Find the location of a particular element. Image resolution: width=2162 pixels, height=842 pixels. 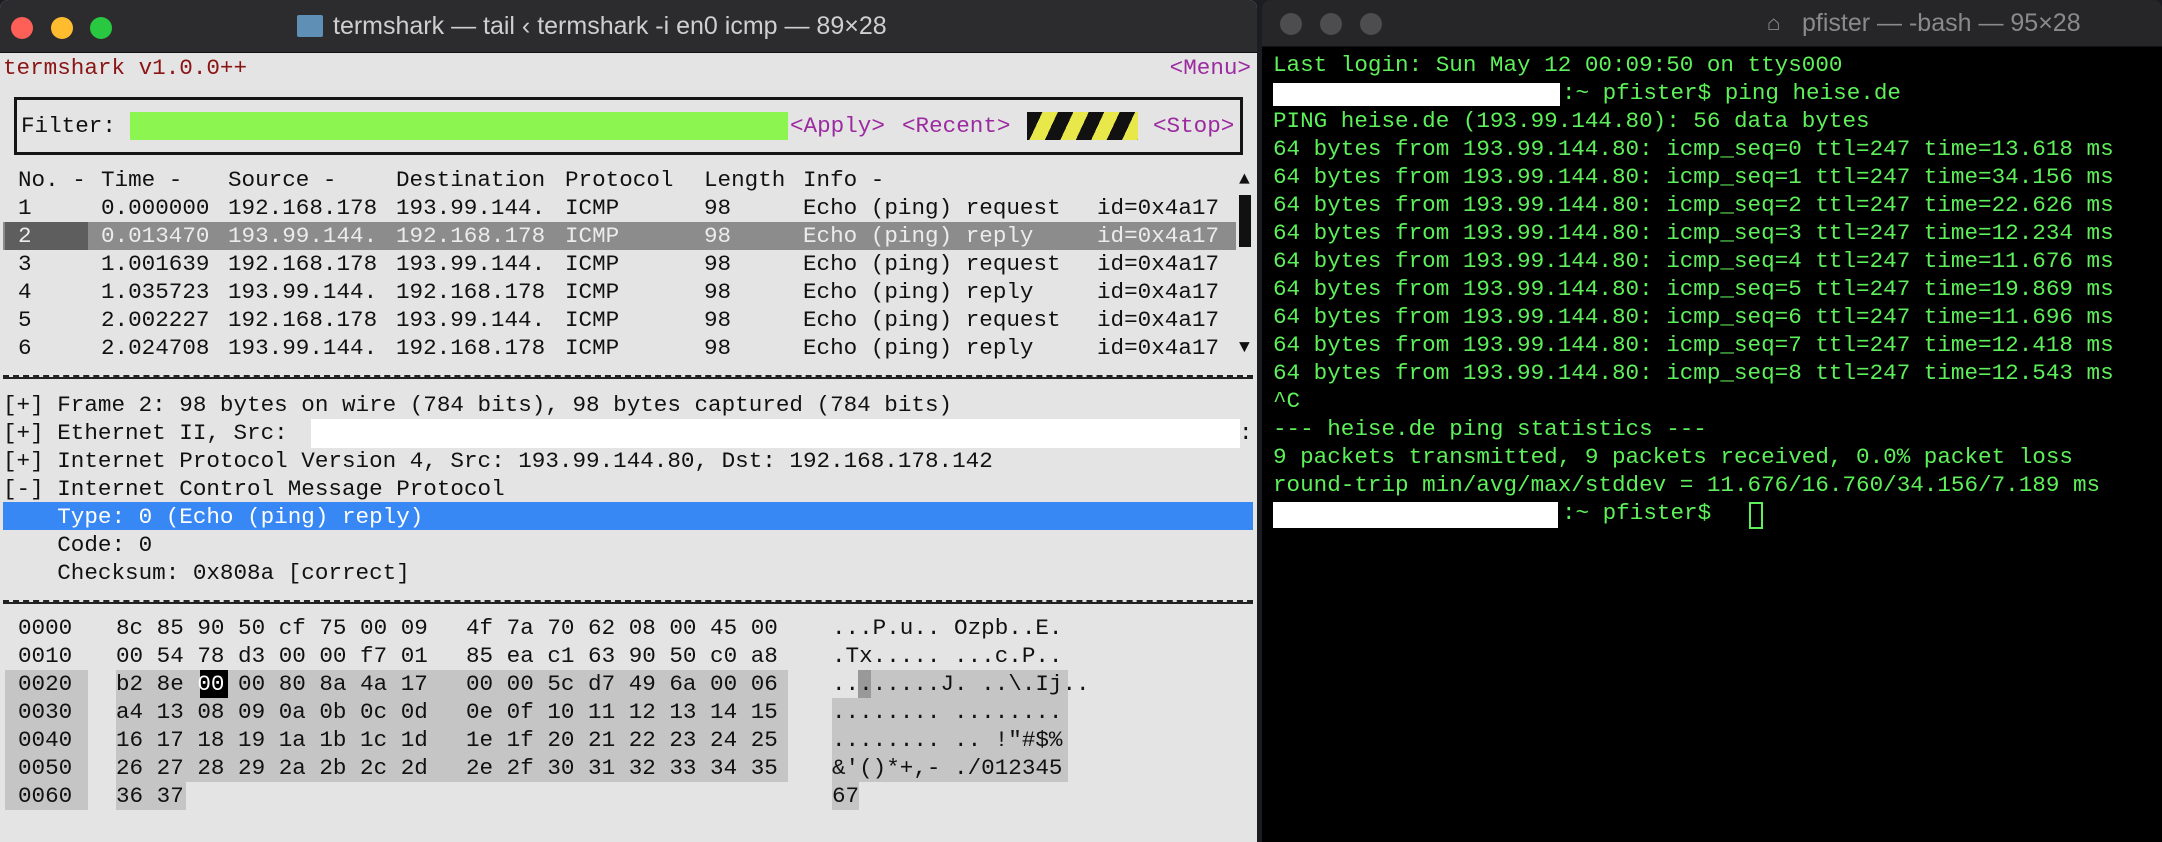

hex-bytes: 85 ea c1 63 90 50 c0 a8 is located at coordinates (622, 656).